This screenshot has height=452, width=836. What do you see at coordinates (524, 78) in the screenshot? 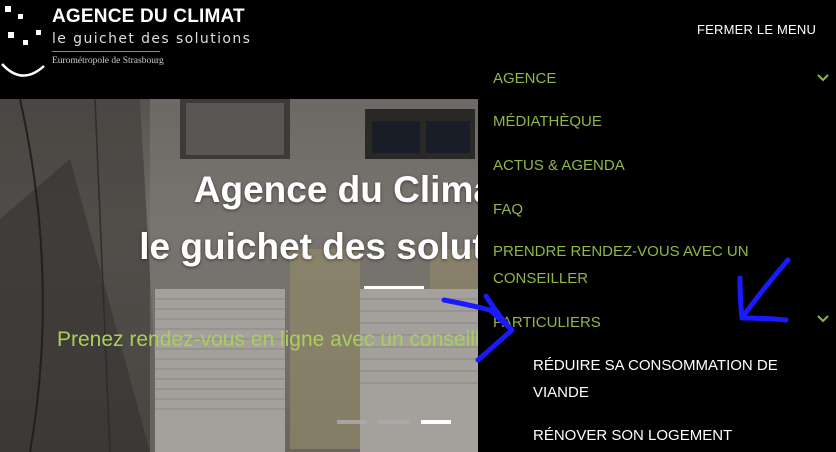
I see `menu-item-agence: AGENCE` at bounding box center [524, 78].